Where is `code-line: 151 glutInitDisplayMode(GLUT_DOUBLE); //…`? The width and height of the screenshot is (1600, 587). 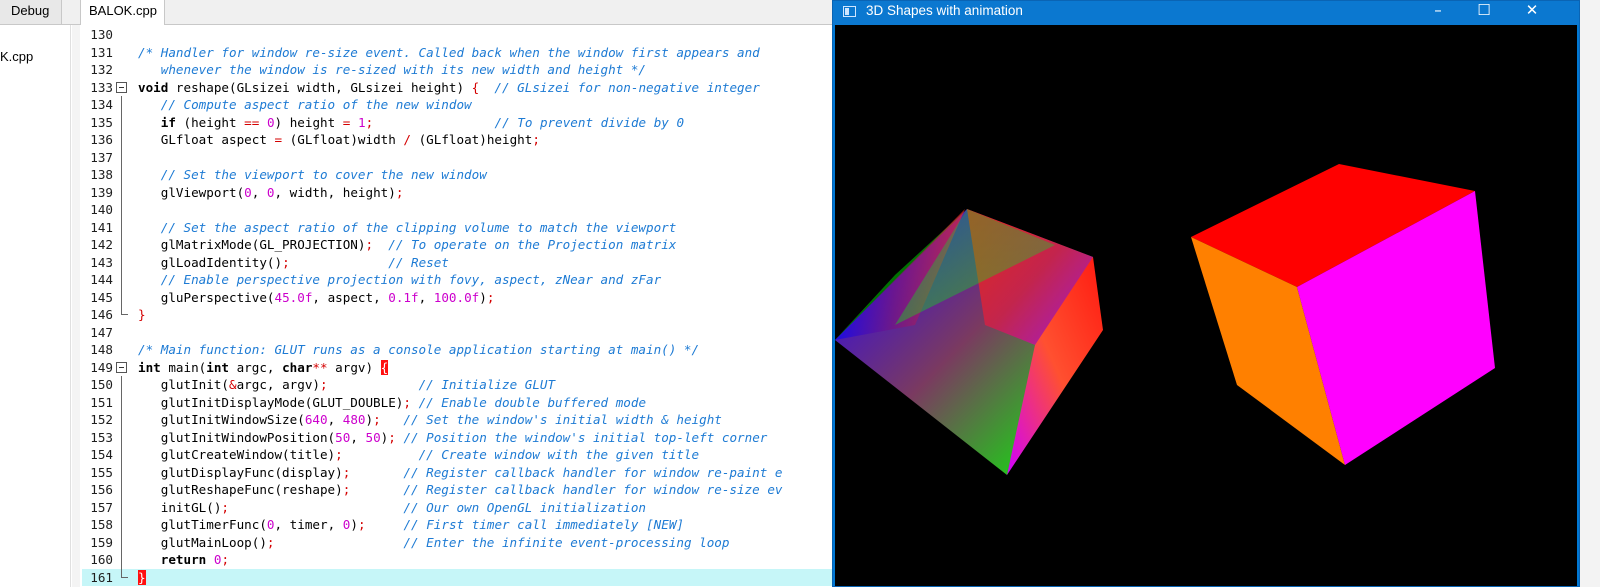 code-line: 151 glutInitDisplayMode(GLUT_DOUBLE); //… is located at coordinates (457, 402).